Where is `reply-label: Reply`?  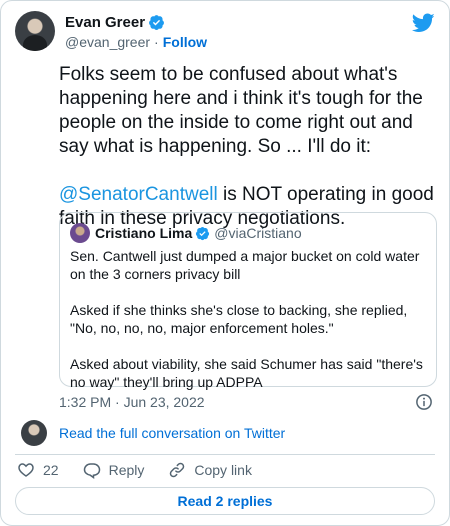 reply-label: Reply is located at coordinates (126, 470).